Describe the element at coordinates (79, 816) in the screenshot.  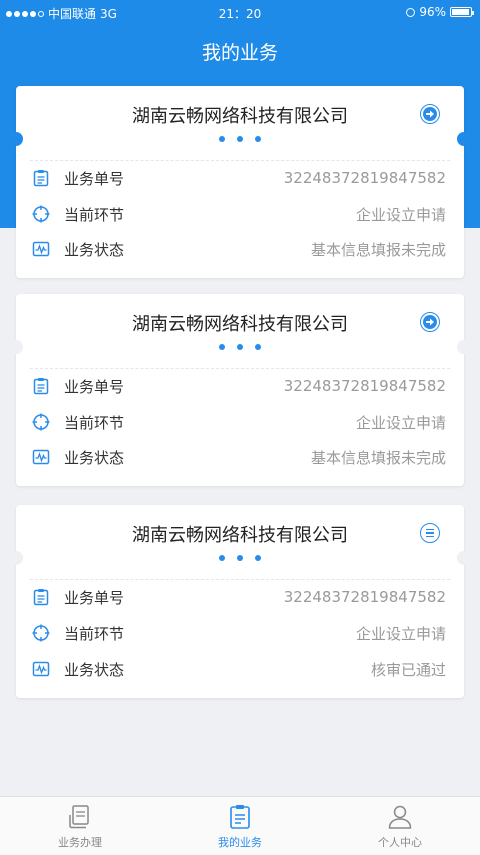
I see `document-stack-icon` at that location.